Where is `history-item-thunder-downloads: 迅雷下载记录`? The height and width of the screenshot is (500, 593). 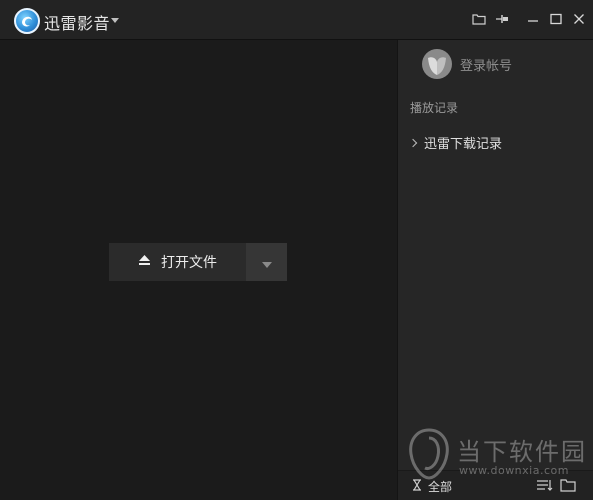 history-item-thunder-downloads: 迅雷下载记录 is located at coordinates (455, 142).